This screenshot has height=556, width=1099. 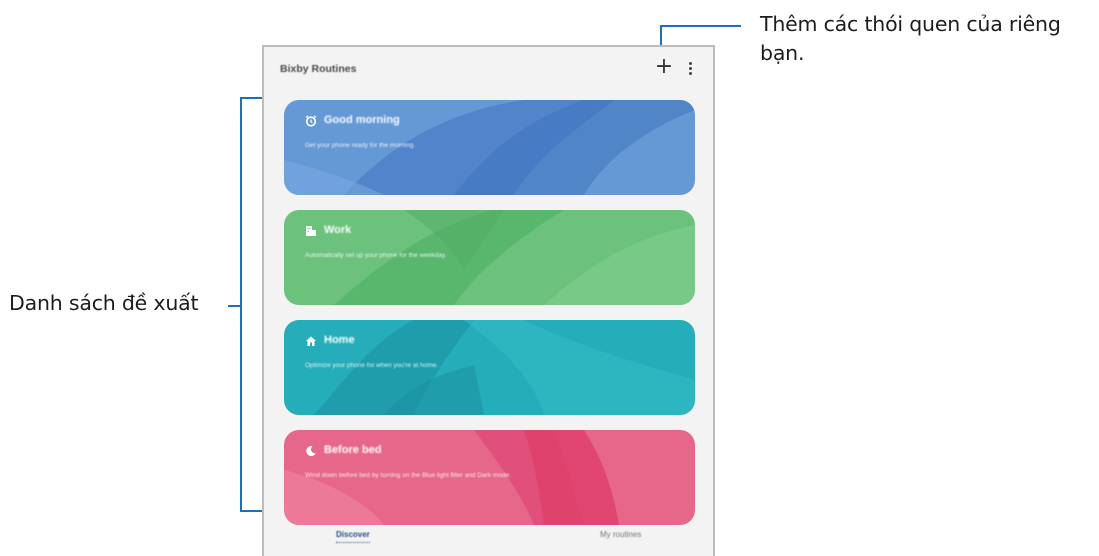 What do you see at coordinates (318, 69) in the screenshot?
I see `app-title: Bixby Routines` at bounding box center [318, 69].